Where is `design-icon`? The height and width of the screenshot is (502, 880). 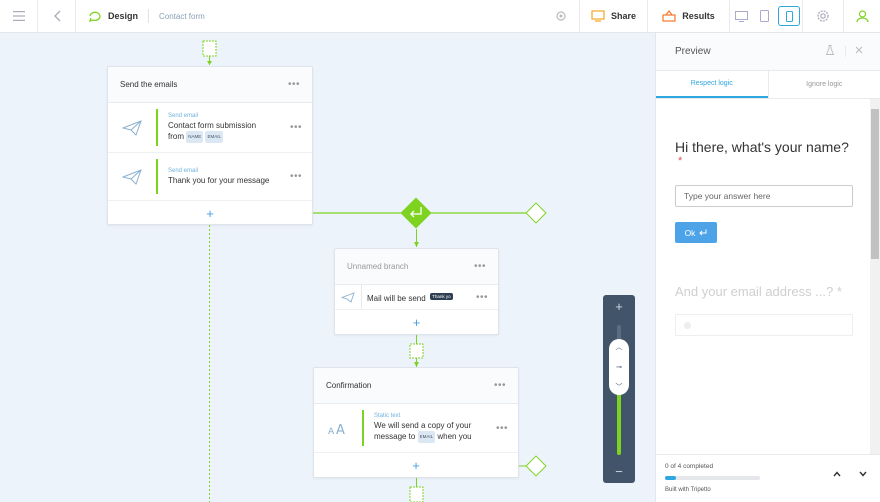 design-icon is located at coordinates (94, 16).